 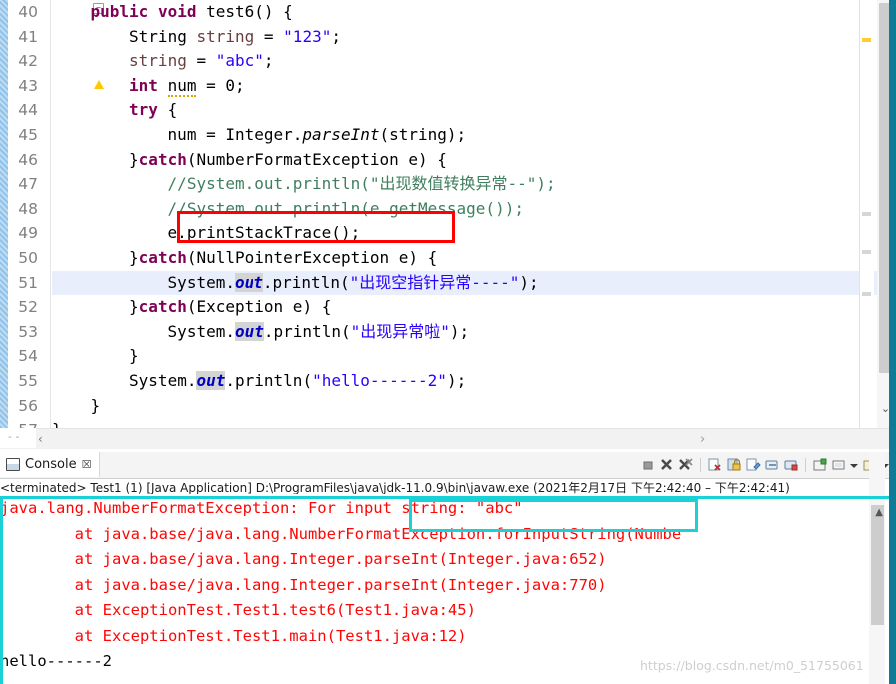 I want to click on console-tab-bar: Console ☒, so click(x=448, y=465).